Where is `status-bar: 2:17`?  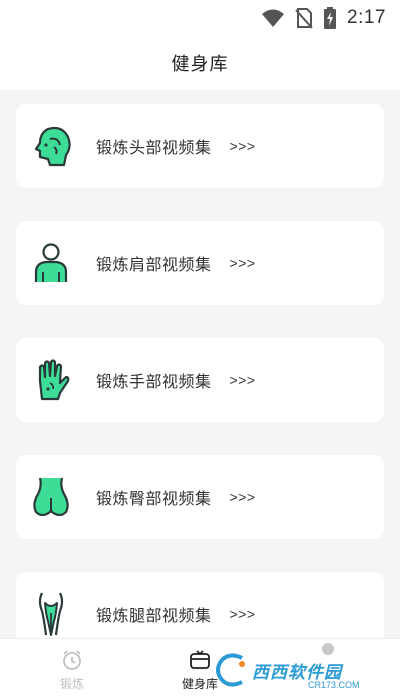
status-bar: 2:17 is located at coordinates (200, 18).